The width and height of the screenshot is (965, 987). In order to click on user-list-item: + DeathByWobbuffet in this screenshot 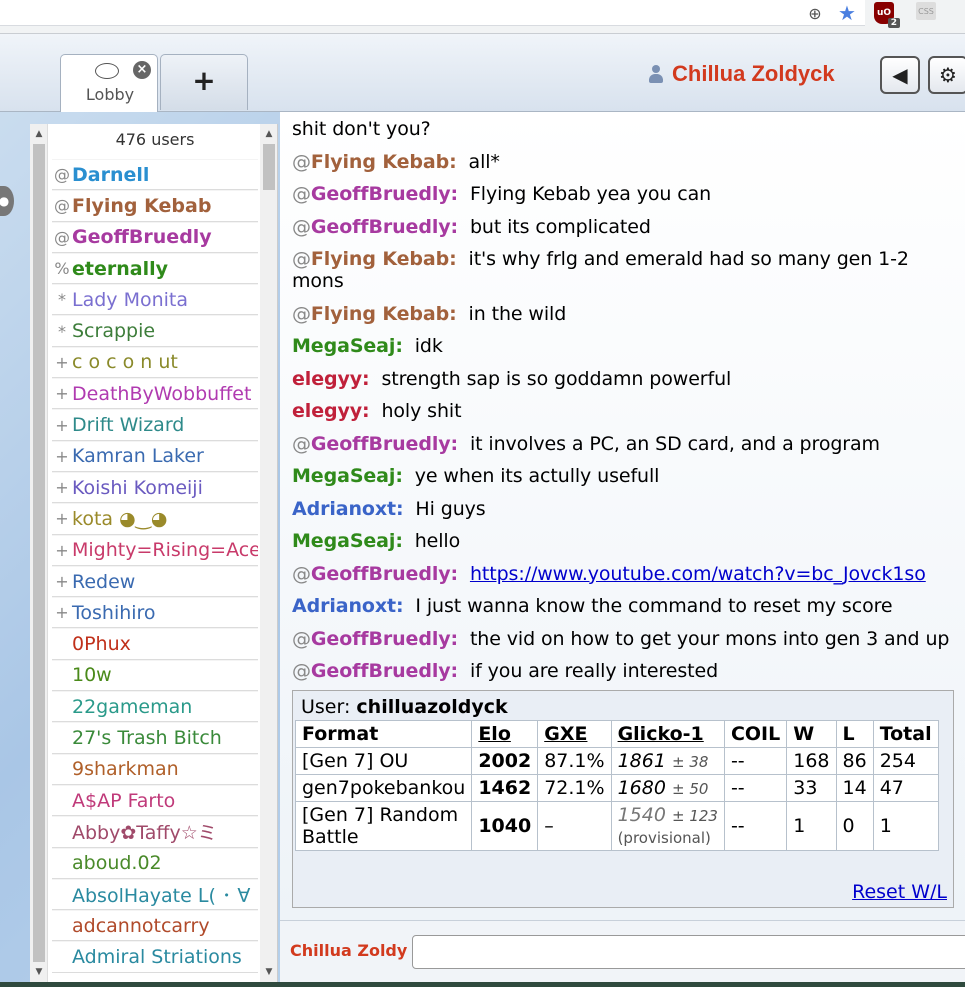, I will do `click(155, 394)`.